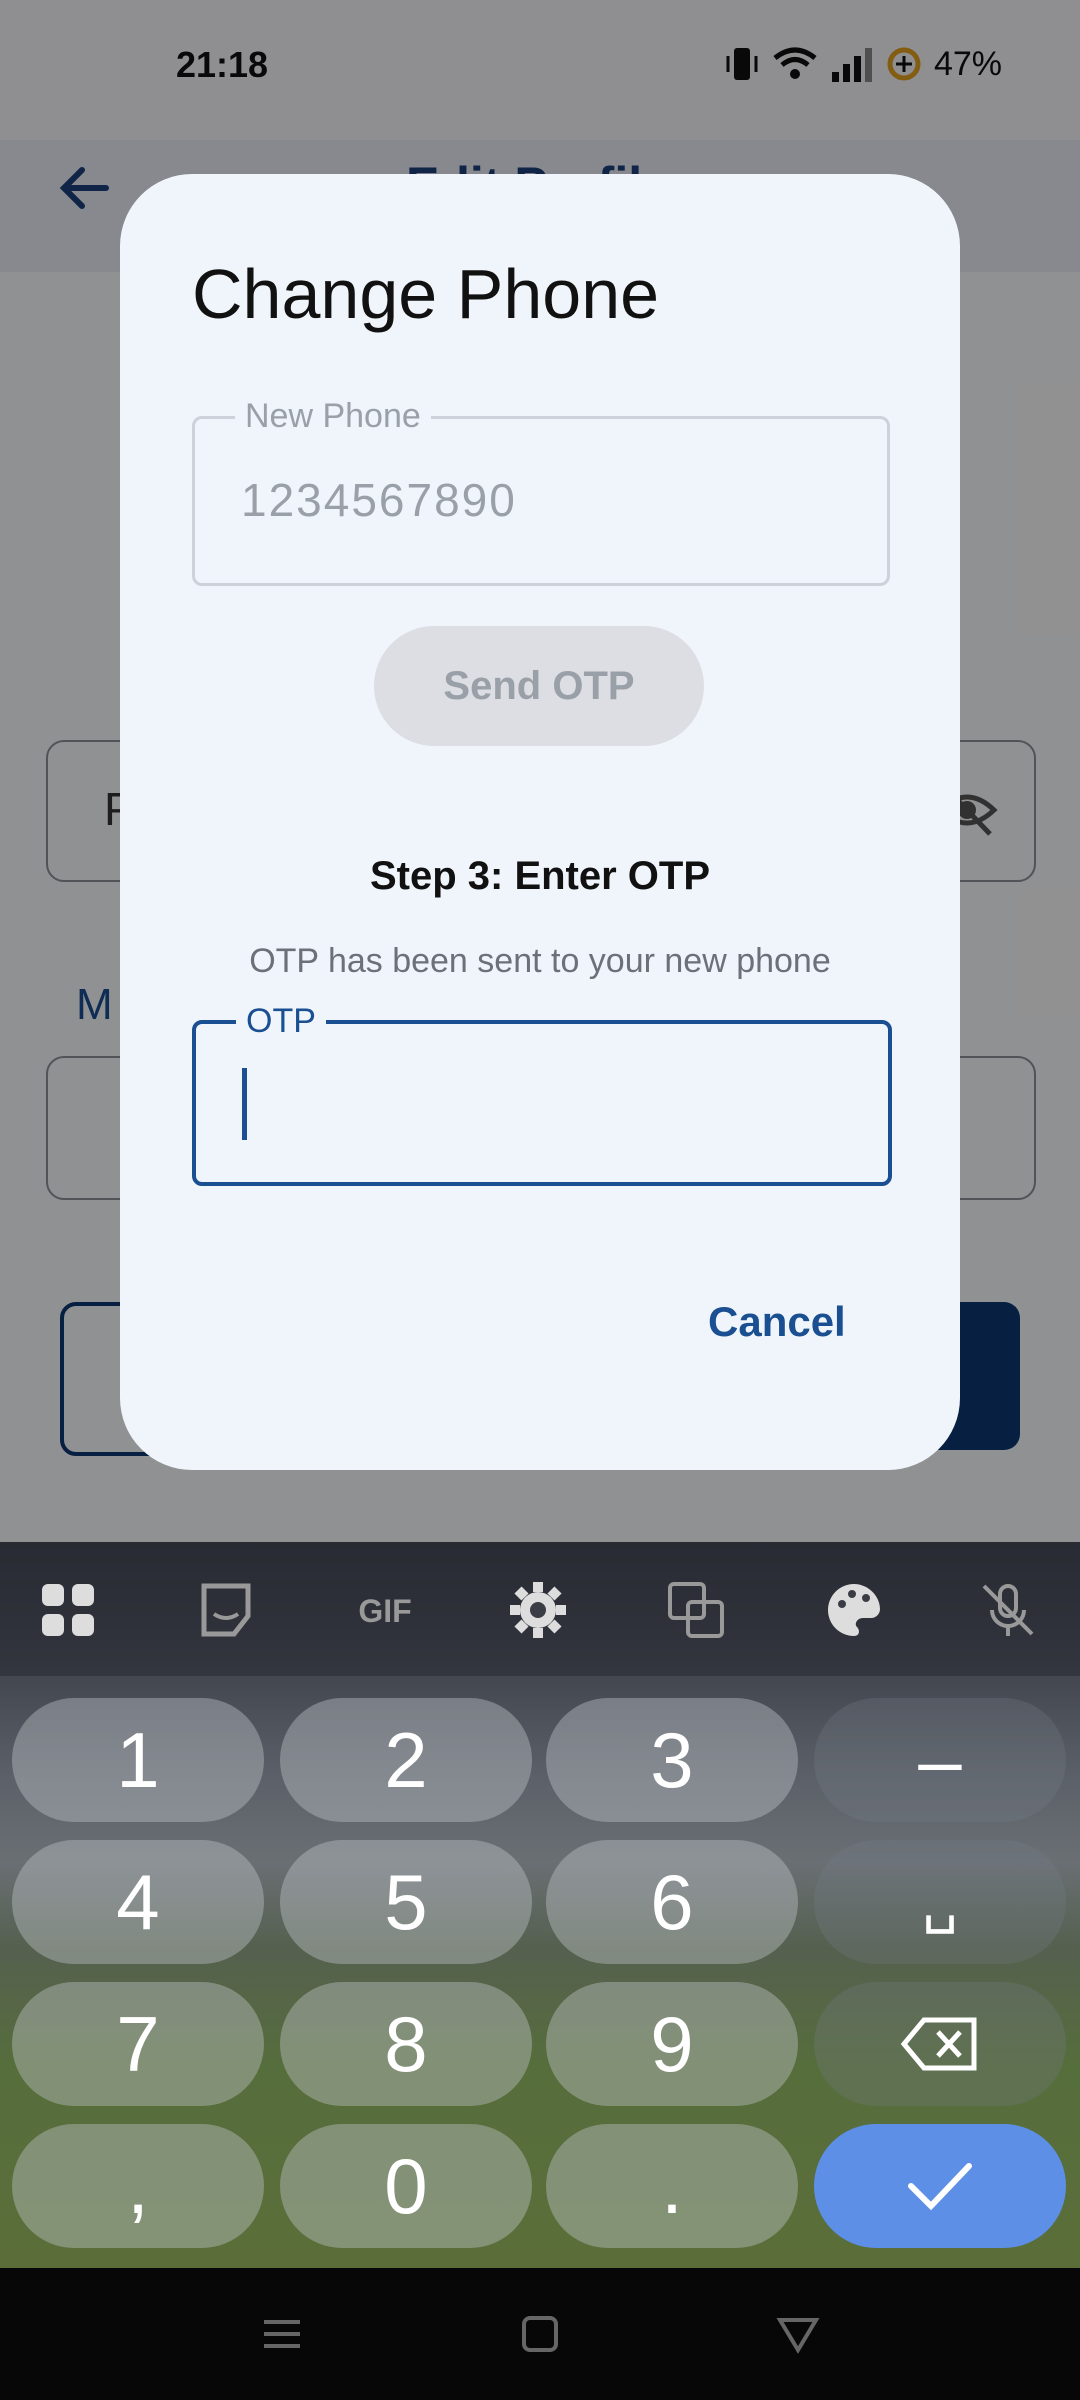 Image resolution: width=1080 pixels, height=2400 pixels. Describe the element at coordinates (244, 1104) in the screenshot. I see `text-cursor` at that location.